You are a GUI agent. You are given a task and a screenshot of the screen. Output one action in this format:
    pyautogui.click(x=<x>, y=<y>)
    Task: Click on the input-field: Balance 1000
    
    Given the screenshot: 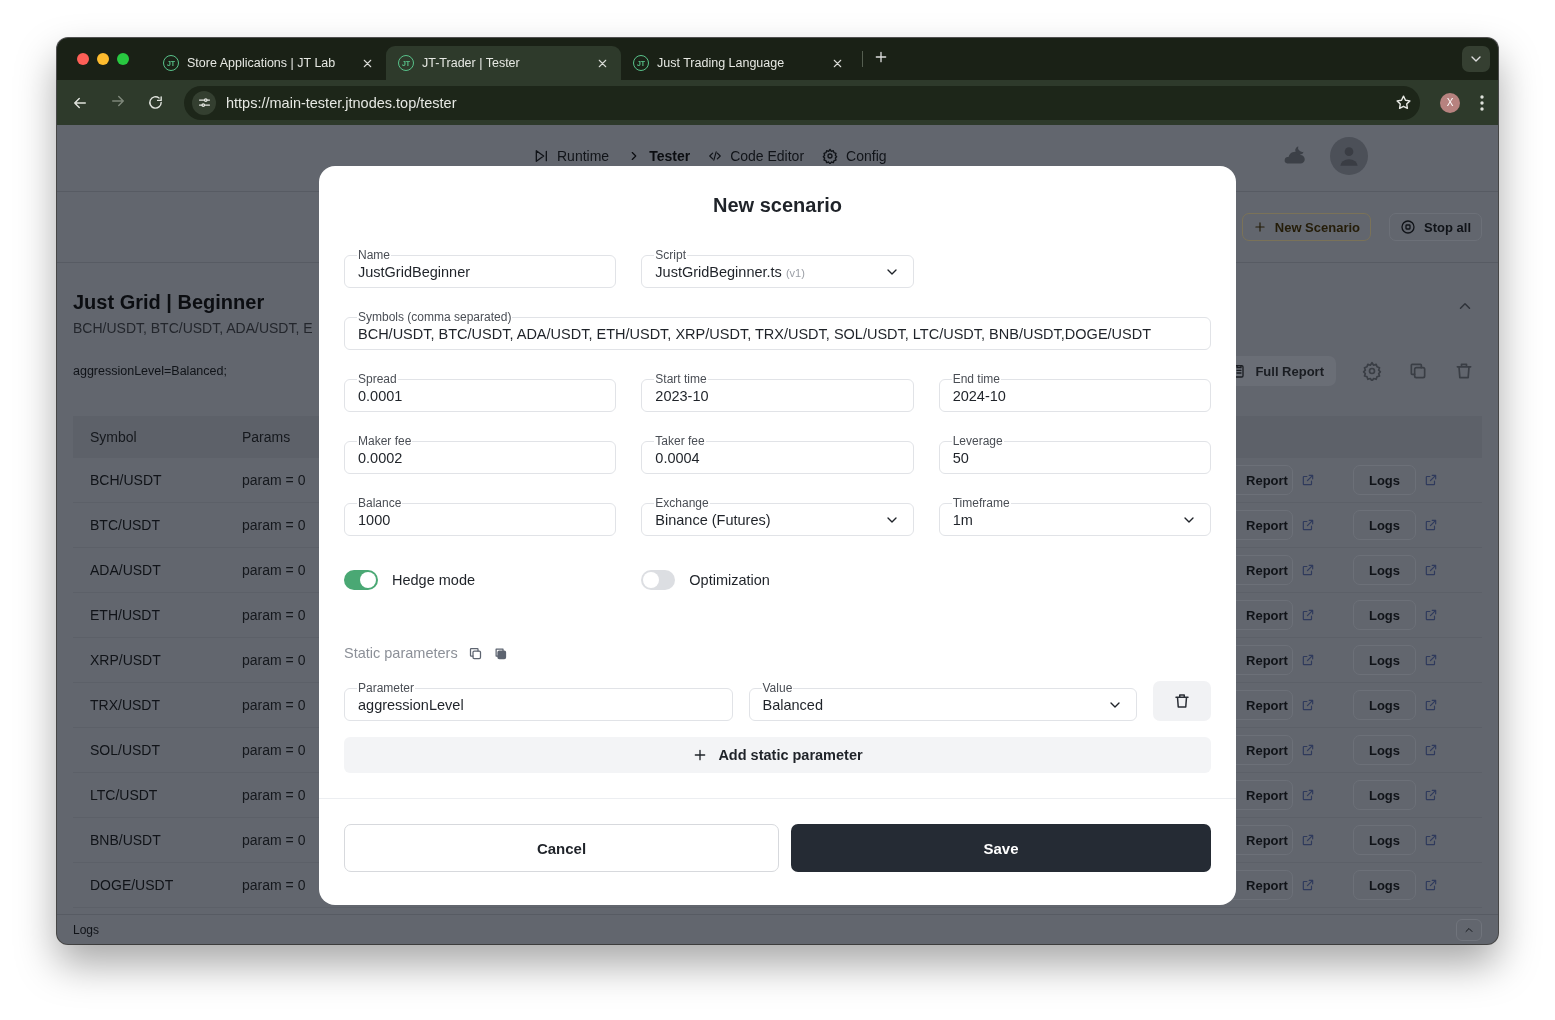 What is the action you would take?
    pyautogui.click(x=480, y=516)
    